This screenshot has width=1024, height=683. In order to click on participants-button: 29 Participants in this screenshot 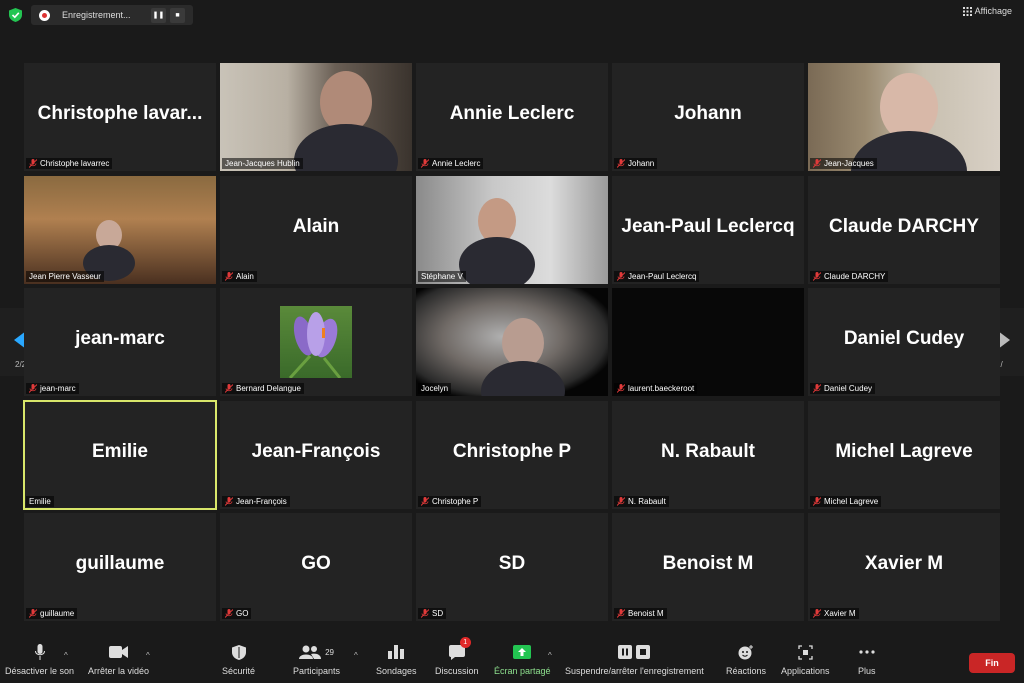, I will do `click(316, 659)`.